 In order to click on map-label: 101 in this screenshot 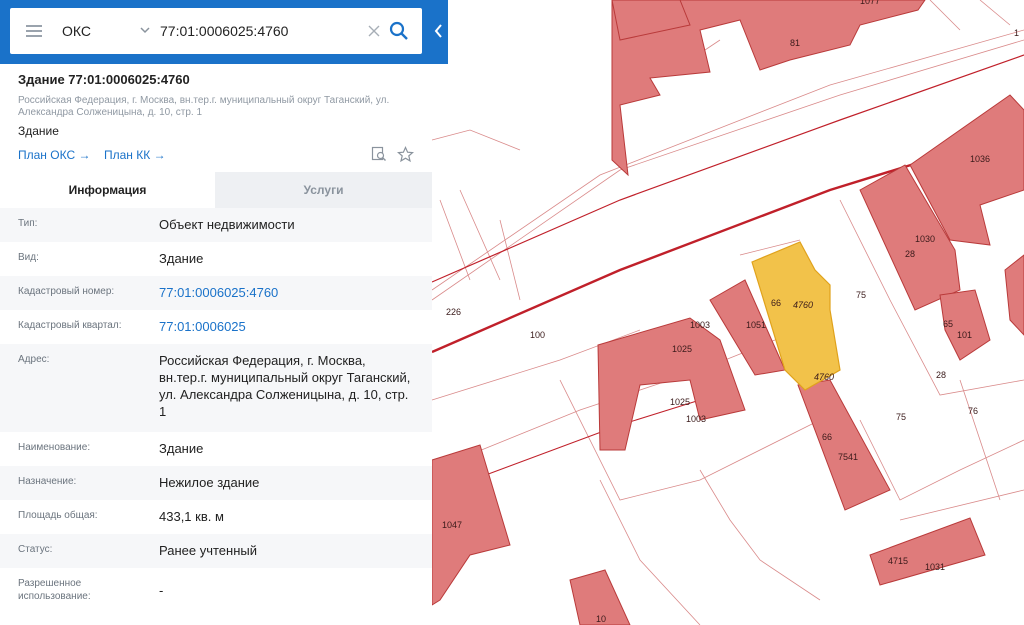, I will do `click(964, 335)`.